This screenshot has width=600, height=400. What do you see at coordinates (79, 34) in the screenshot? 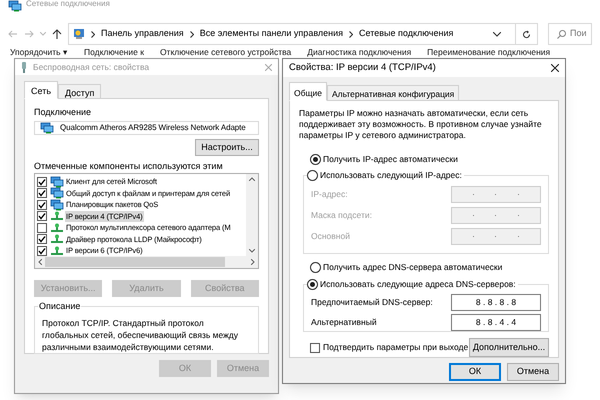
I see `control-panel-icon` at bounding box center [79, 34].